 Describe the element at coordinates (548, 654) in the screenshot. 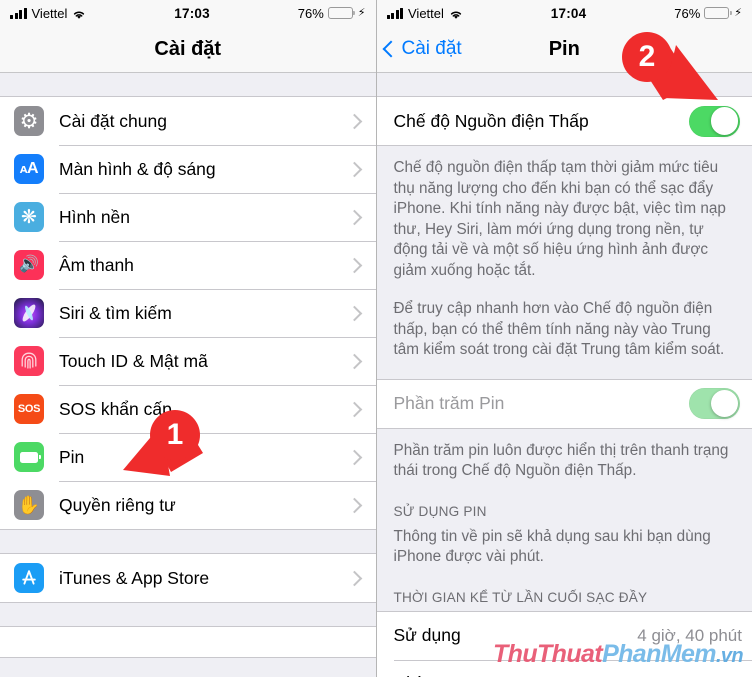

I see `watermark-part-a: ThuThuat` at that location.